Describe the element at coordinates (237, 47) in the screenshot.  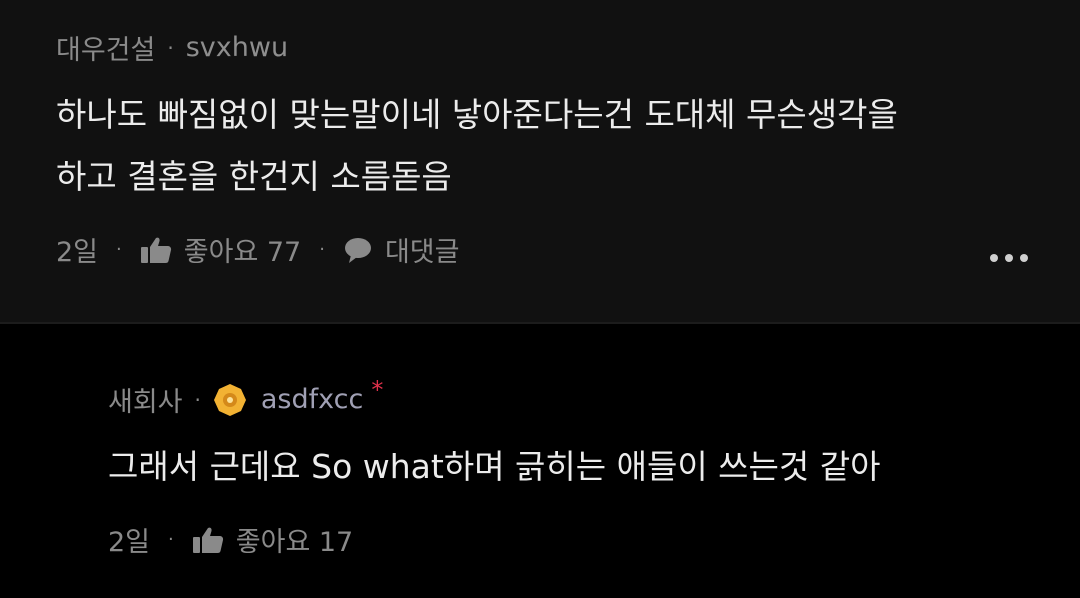
I see `author-username: svxhwu` at that location.